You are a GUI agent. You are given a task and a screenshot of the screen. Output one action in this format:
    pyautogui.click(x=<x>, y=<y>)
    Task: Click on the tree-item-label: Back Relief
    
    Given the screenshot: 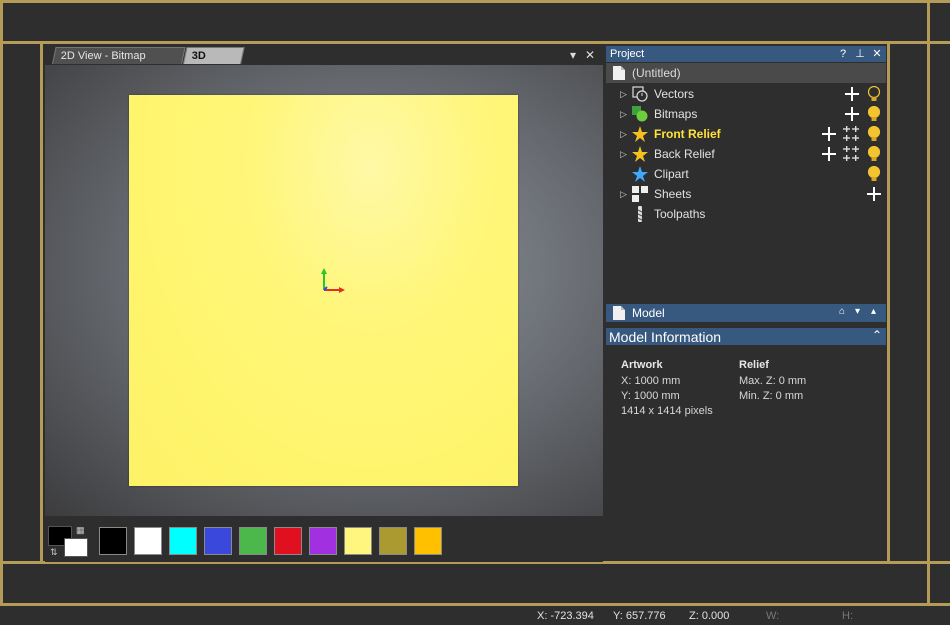 What is the action you would take?
    pyautogui.click(x=684, y=154)
    